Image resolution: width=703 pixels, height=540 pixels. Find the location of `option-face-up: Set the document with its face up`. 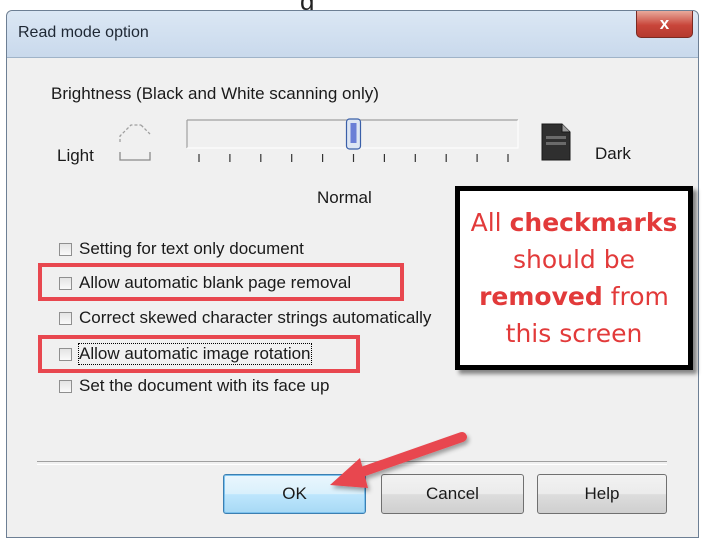

option-face-up: Set the document with its face up is located at coordinates (194, 386).